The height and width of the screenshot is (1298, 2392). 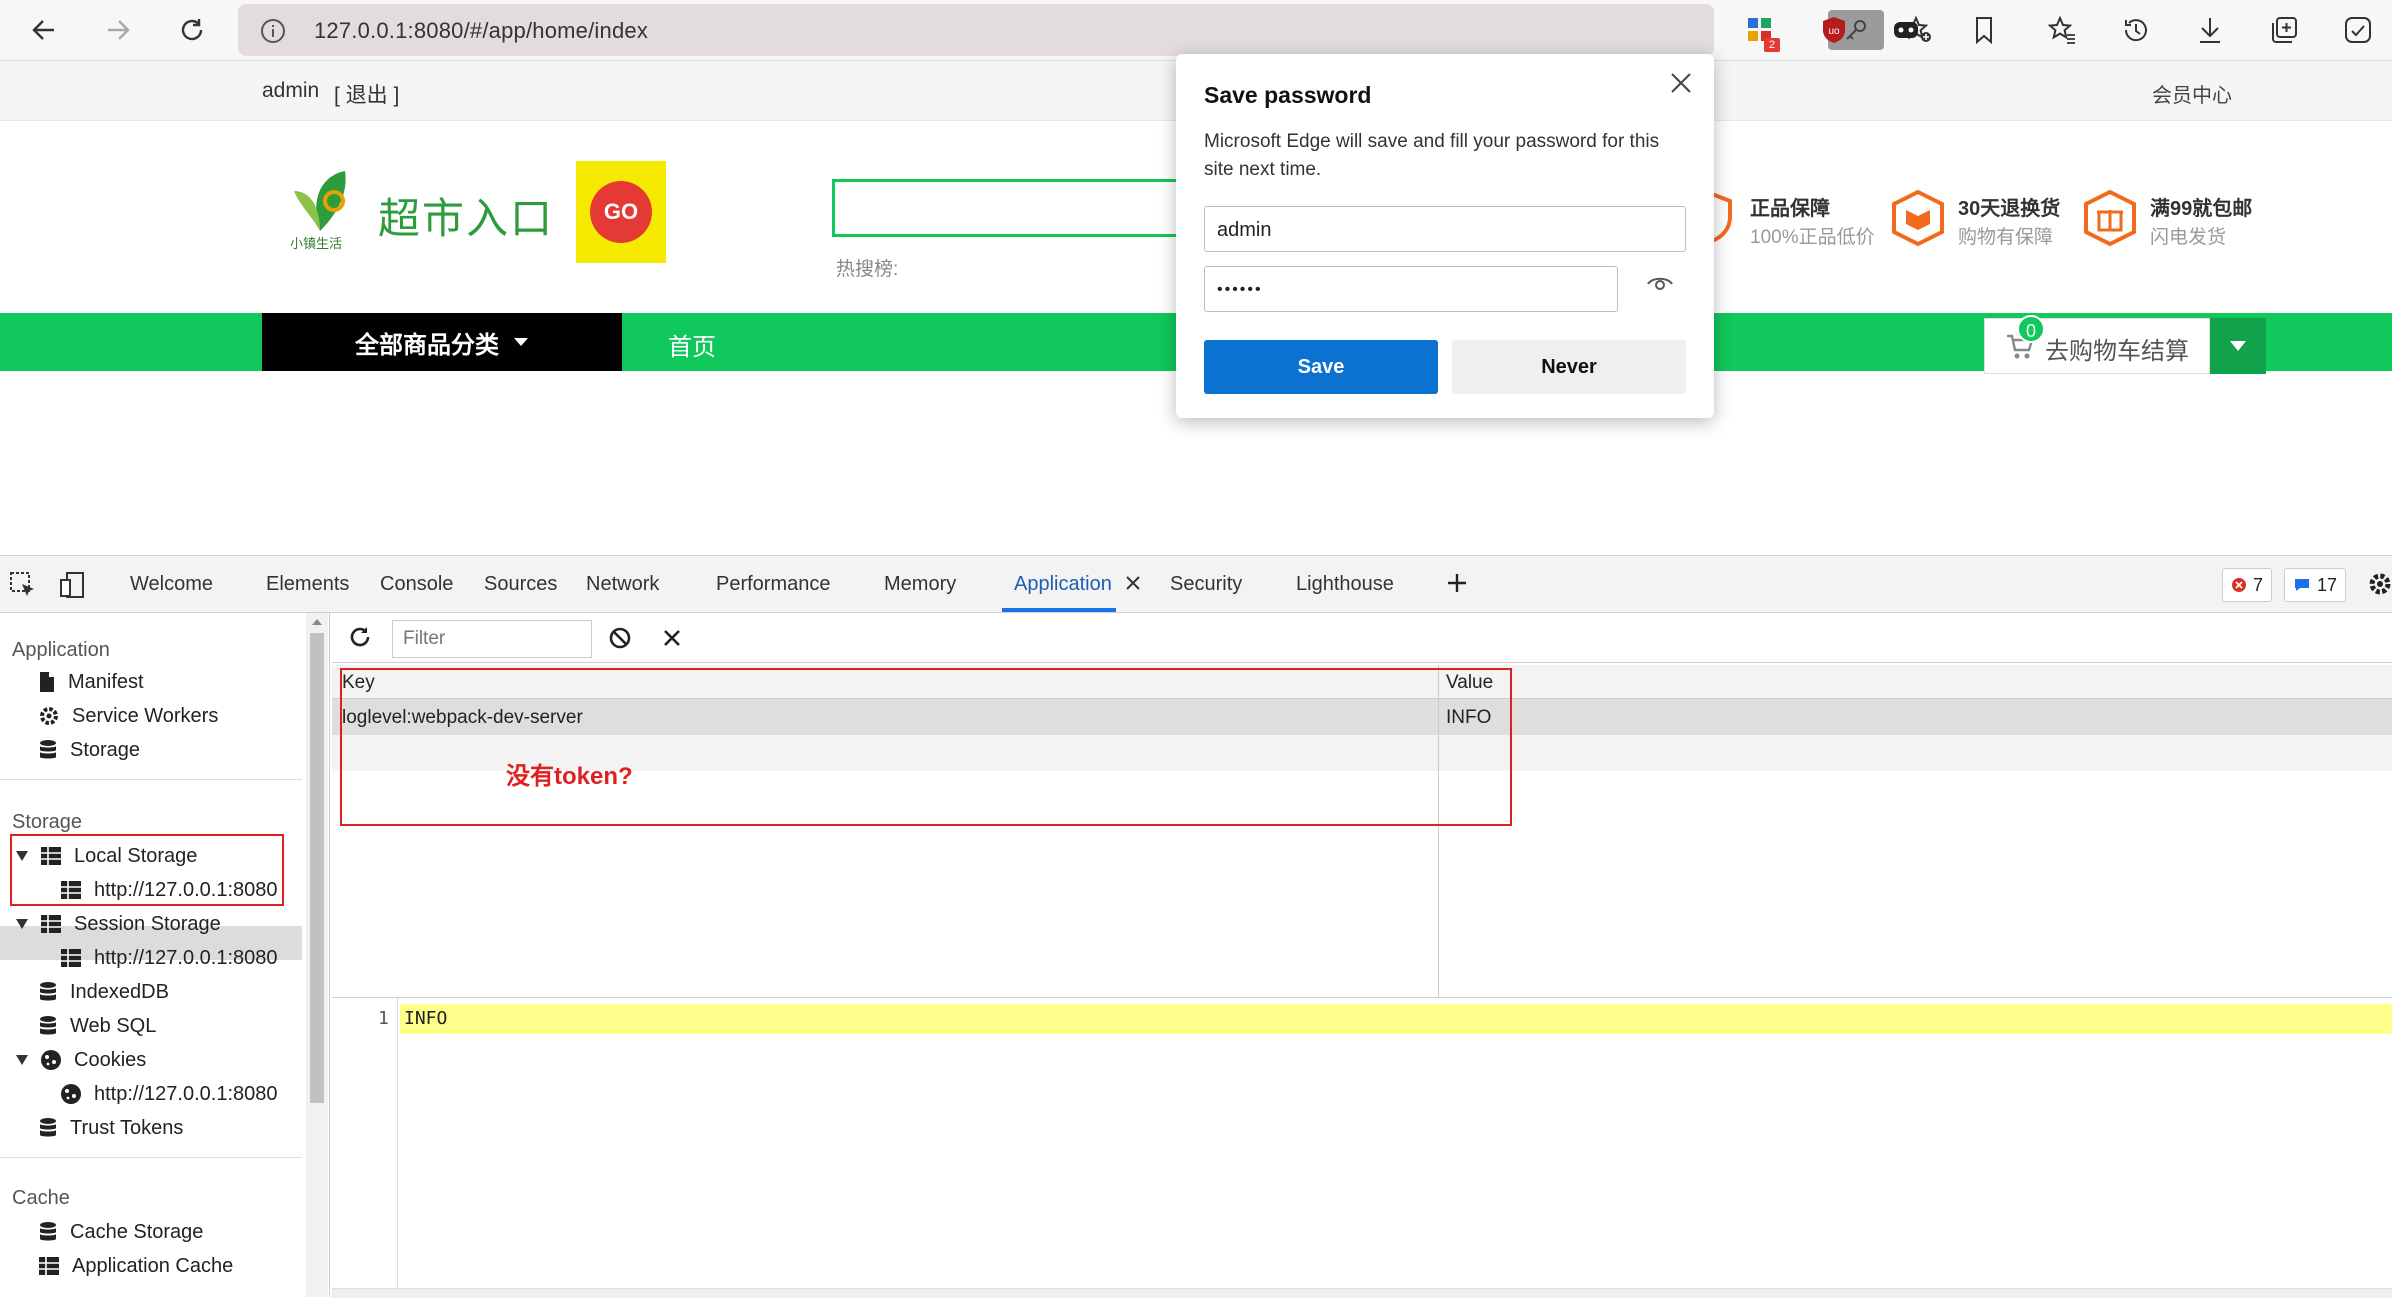 I want to click on logout-link: [ 退出 ], so click(x=366, y=94).